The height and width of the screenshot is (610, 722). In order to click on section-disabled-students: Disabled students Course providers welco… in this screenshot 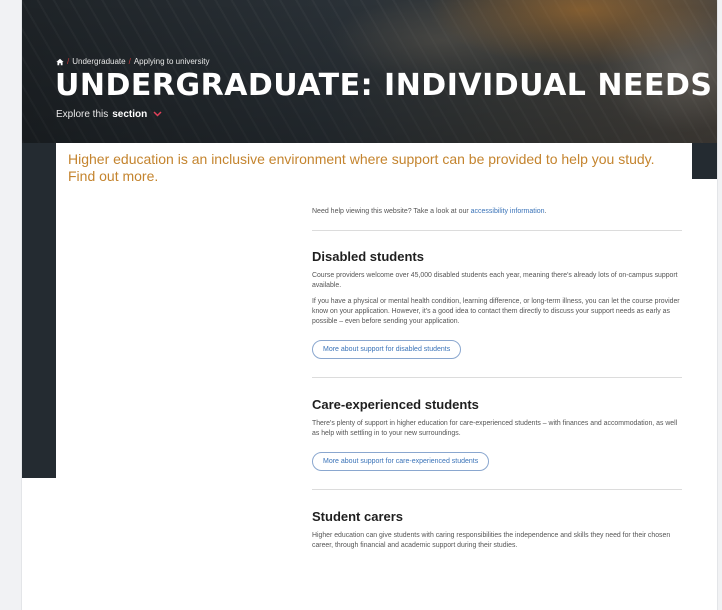, I will do `click(497, 313)`.